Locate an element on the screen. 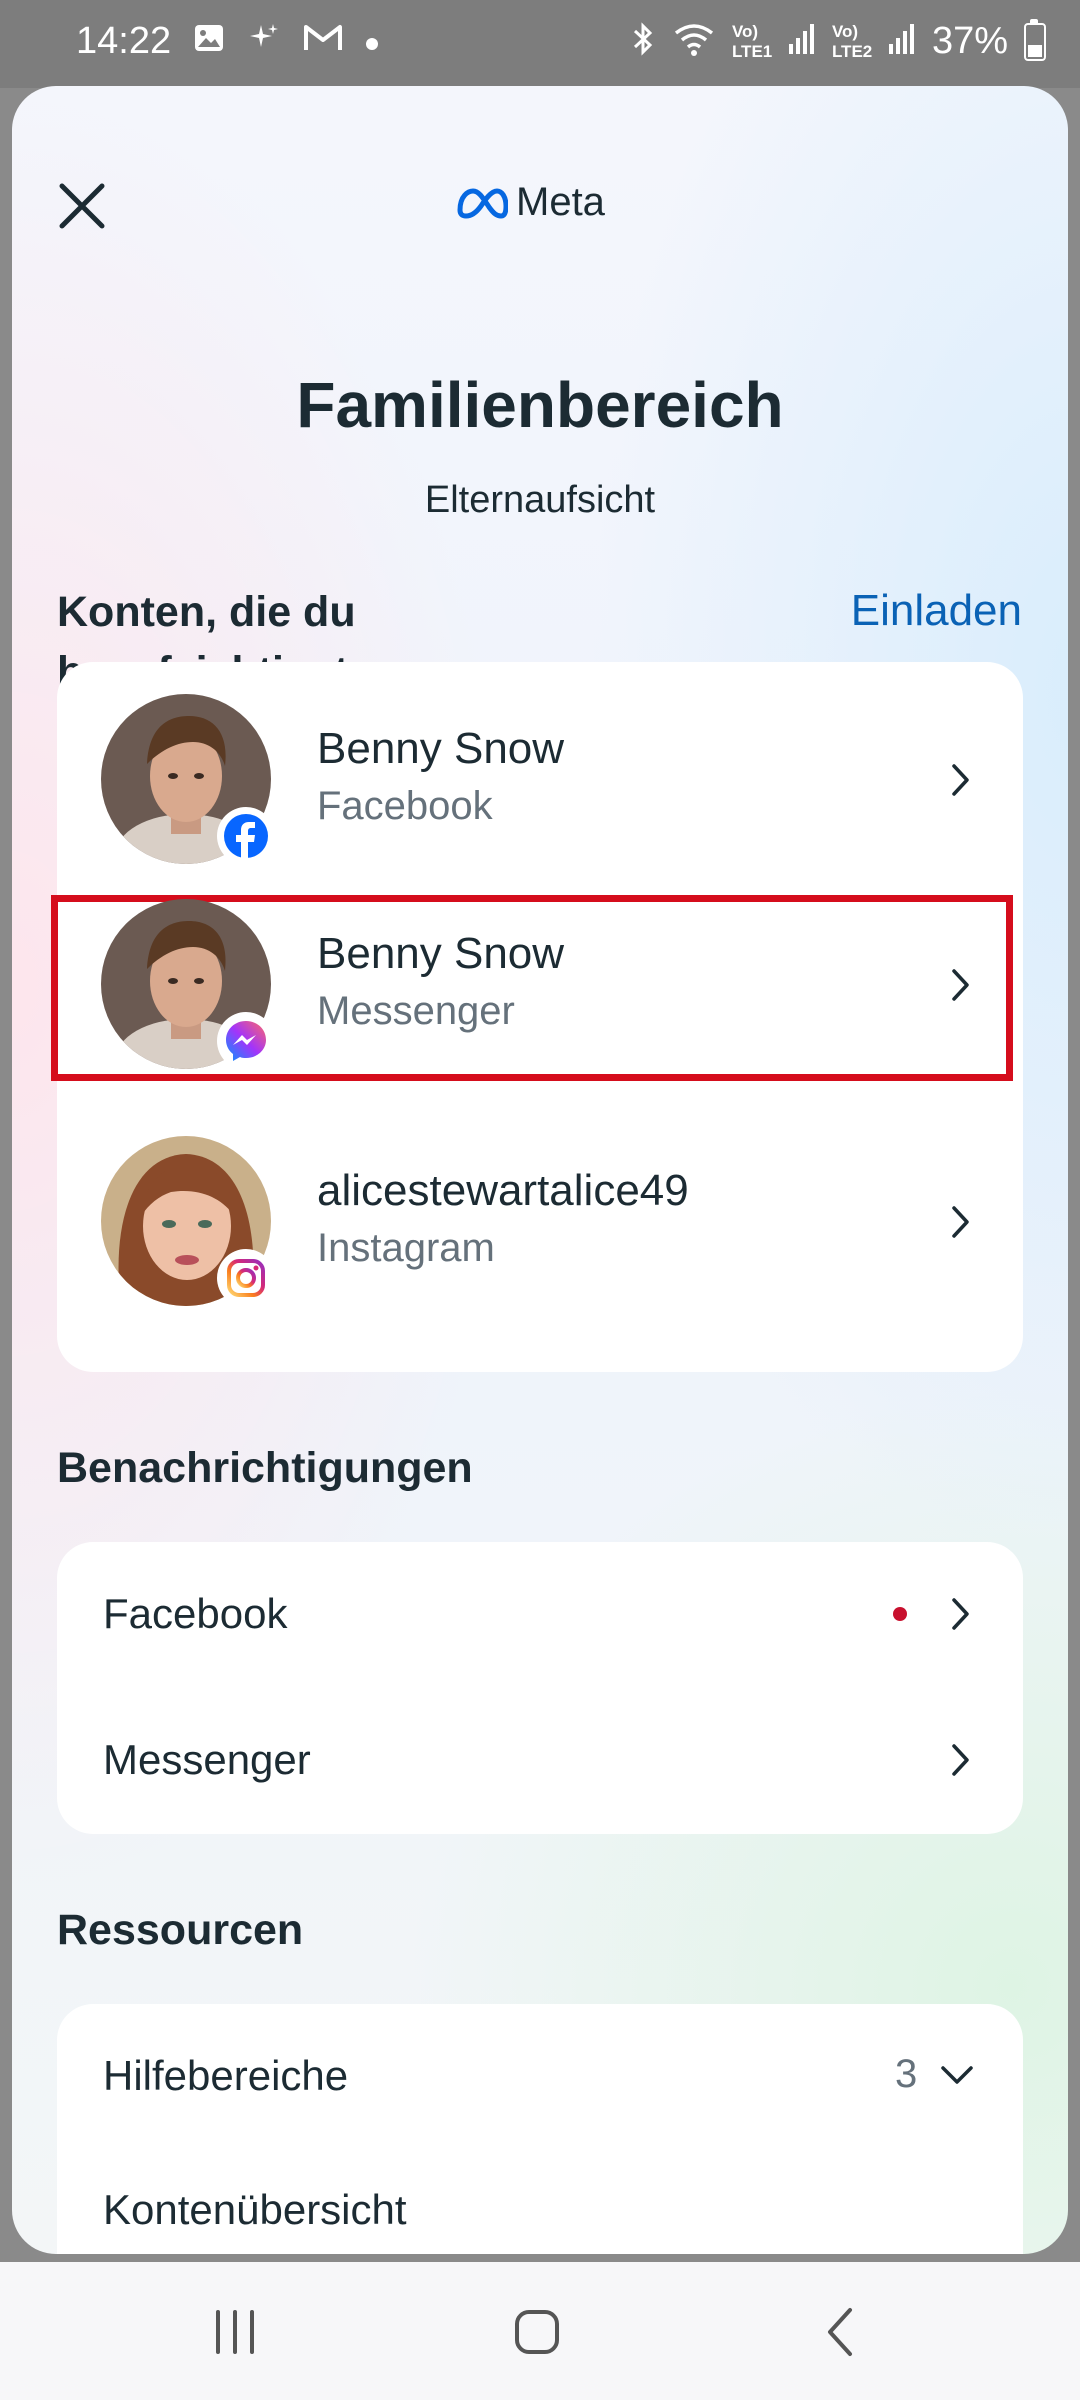 The image size is (1080, 2400). notifications-heading: Benachrichtigungen is located at coordinates (265, 1468).